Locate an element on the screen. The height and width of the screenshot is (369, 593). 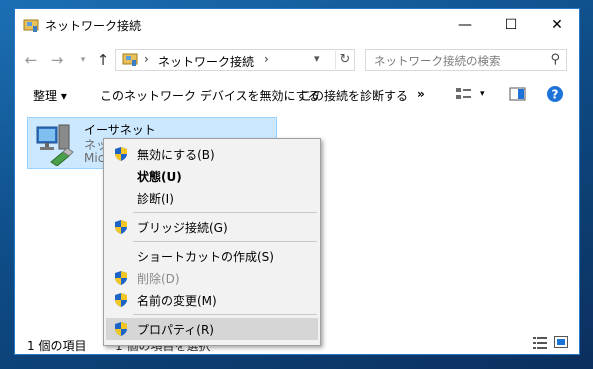
large-icons-view-icon is located at coordinates (561, 342).